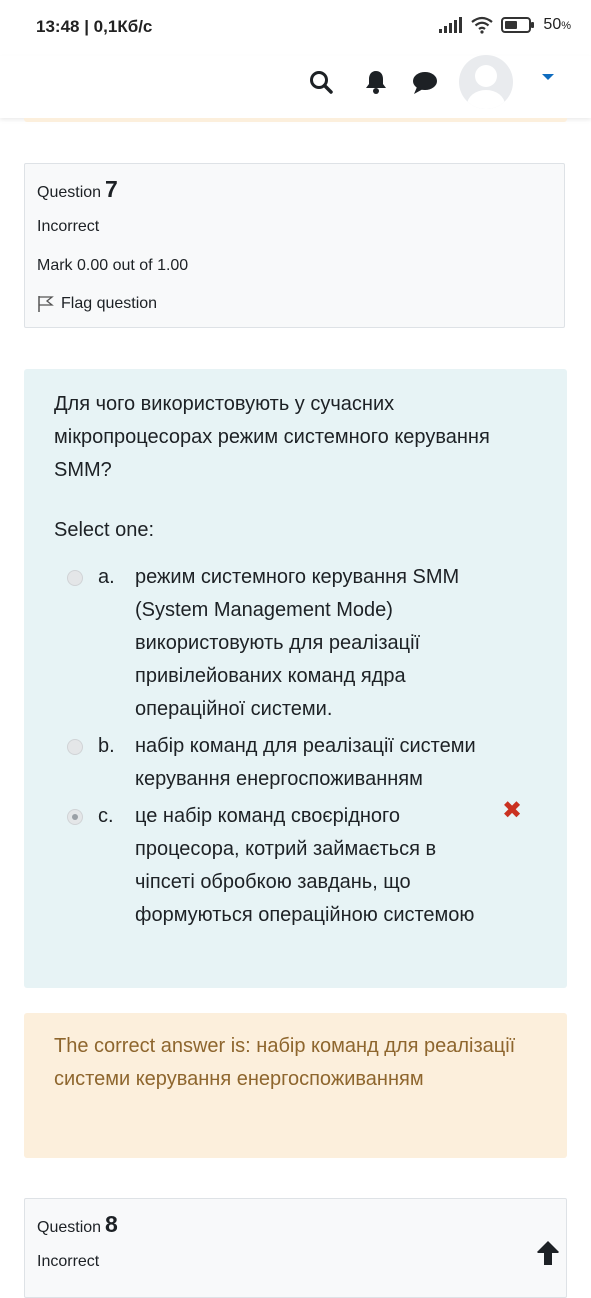 This screenshot has height=1298, width=591. Describe the element at coordinates (109, 303) in the screenshot. I see `flag-question-label: Flag question` at that location.